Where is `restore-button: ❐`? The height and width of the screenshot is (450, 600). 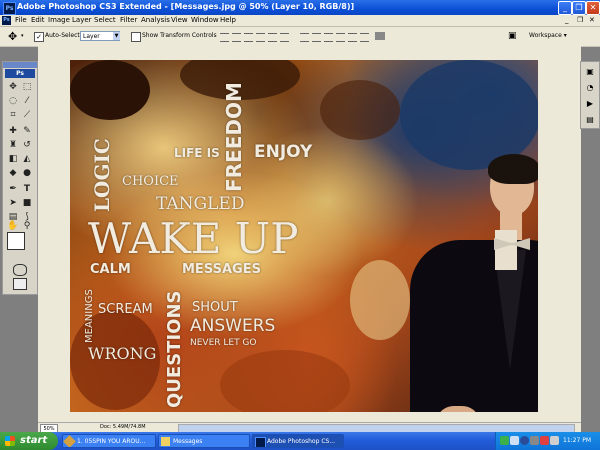
restore-button: ❐ is located at coordinates (579, 8).